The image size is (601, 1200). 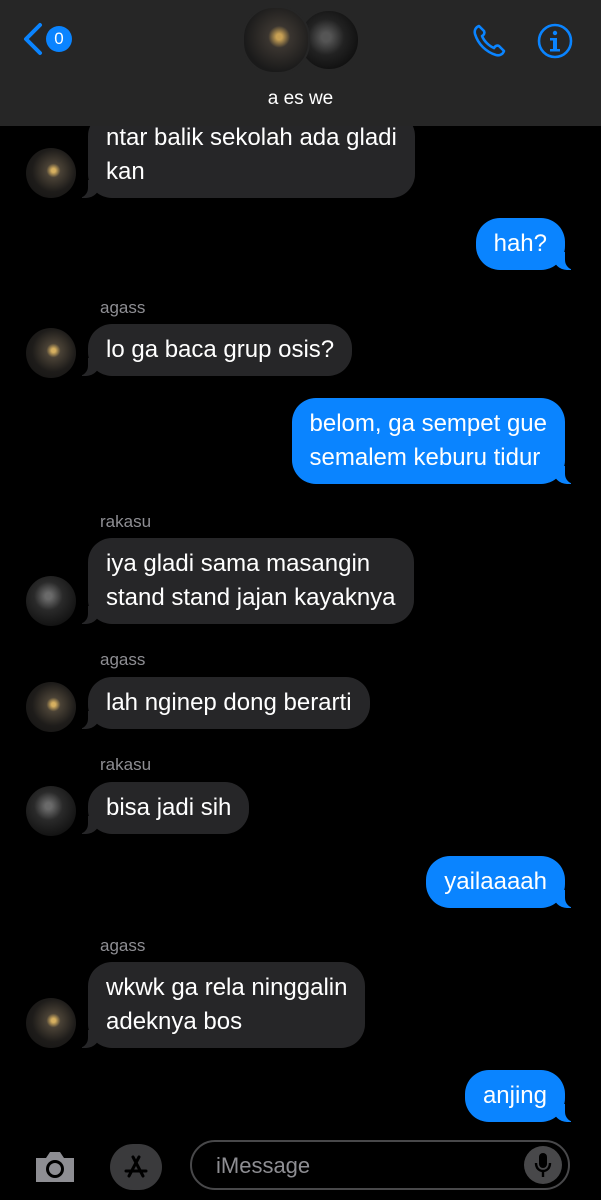 I want to click on message-field, so click(x=380, y=1165).